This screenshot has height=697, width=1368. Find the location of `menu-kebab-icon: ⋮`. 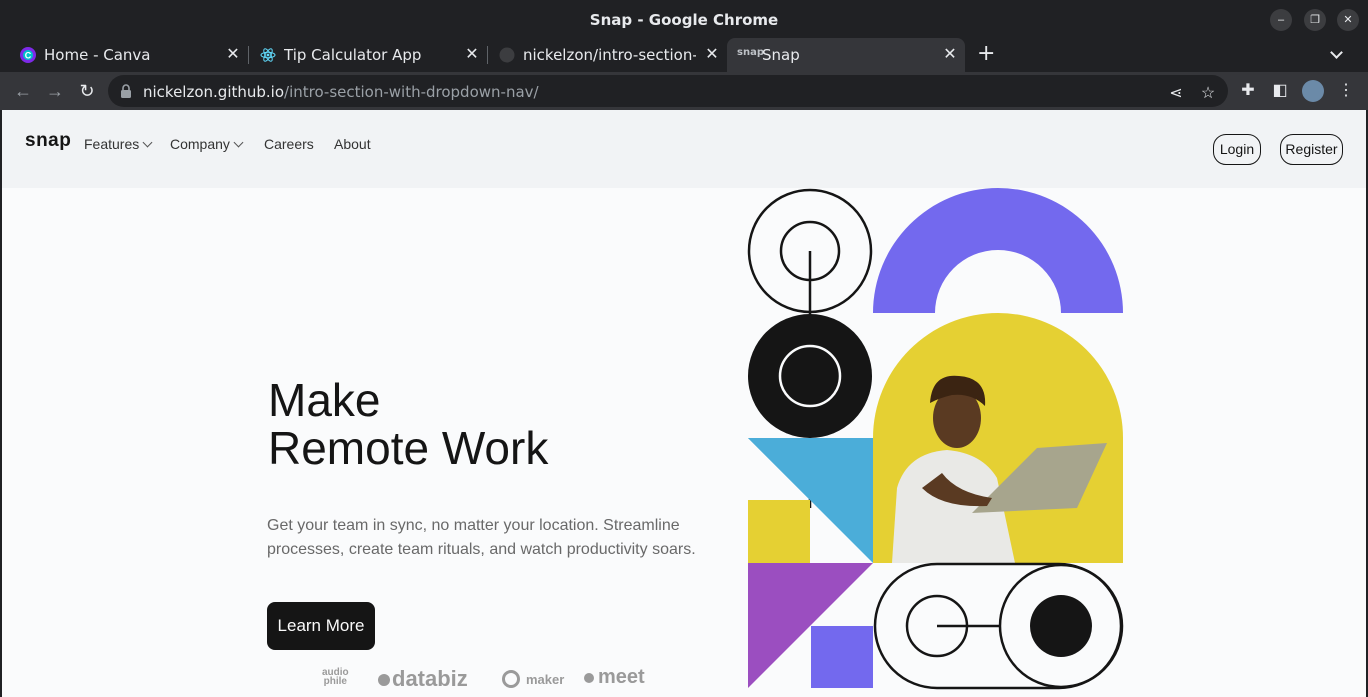

menu-kebab-icon: ⋮ is located at coordinates (1346, 91).